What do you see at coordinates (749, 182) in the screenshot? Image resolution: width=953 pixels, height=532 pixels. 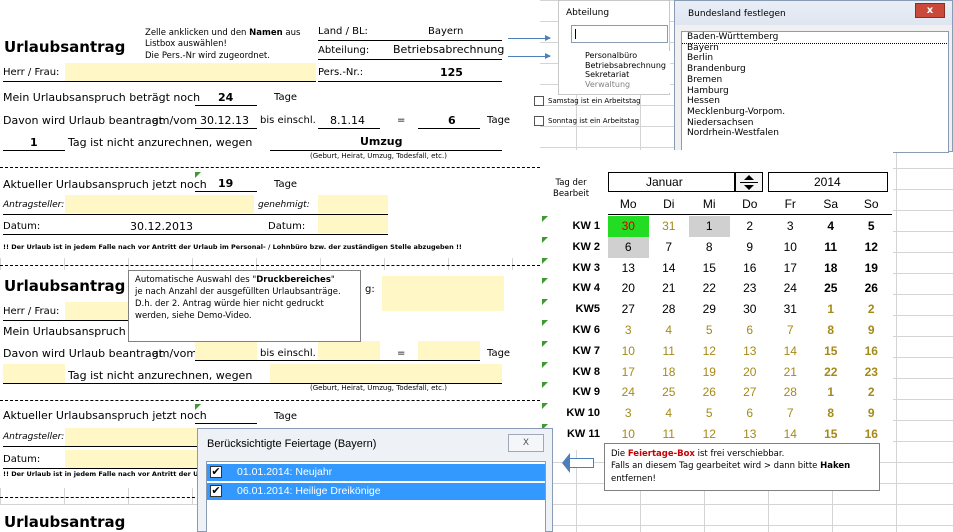 I see `month-spinner` at bounding box center [749, 182].